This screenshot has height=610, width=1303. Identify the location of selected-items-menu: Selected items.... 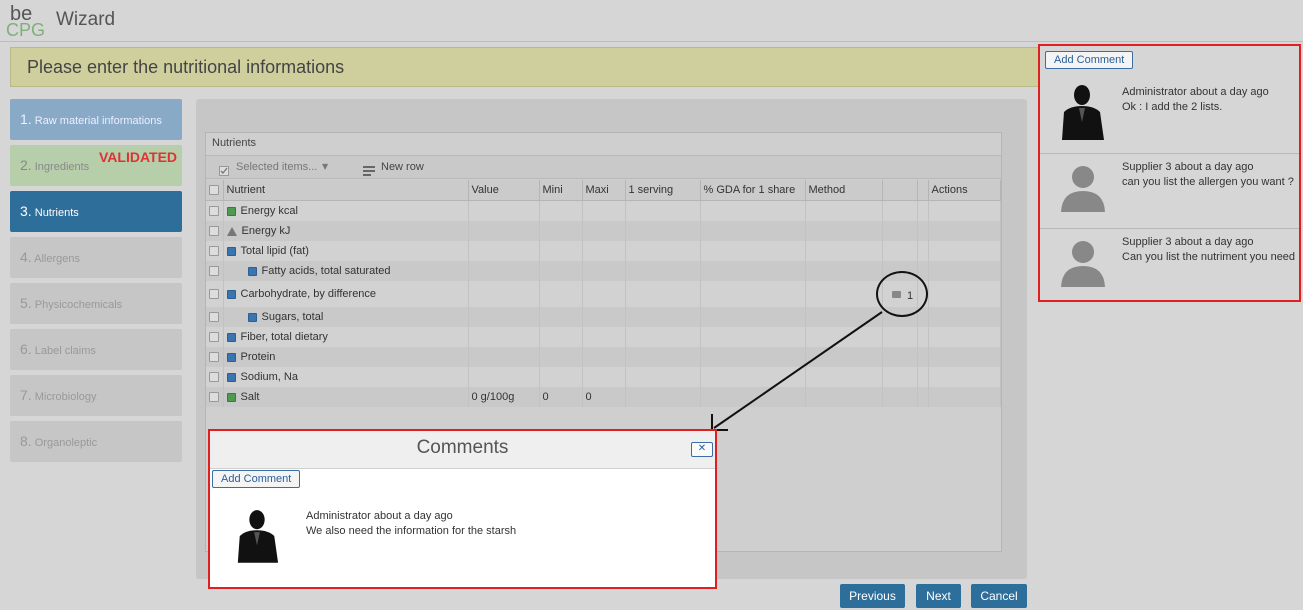
(276, 167).